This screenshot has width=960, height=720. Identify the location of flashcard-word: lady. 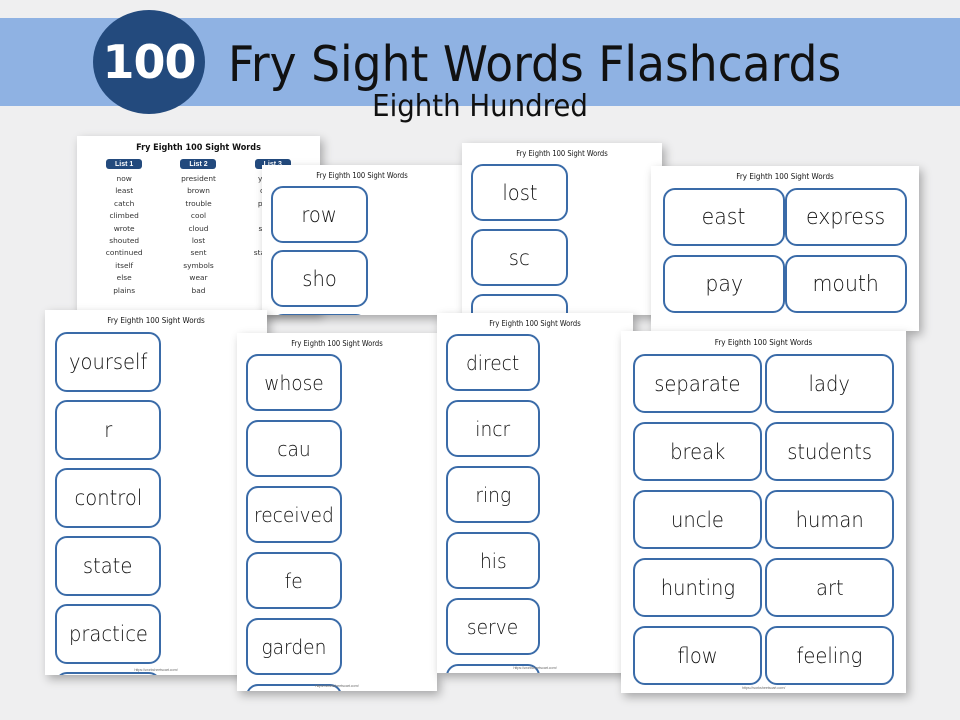
(829, 383).